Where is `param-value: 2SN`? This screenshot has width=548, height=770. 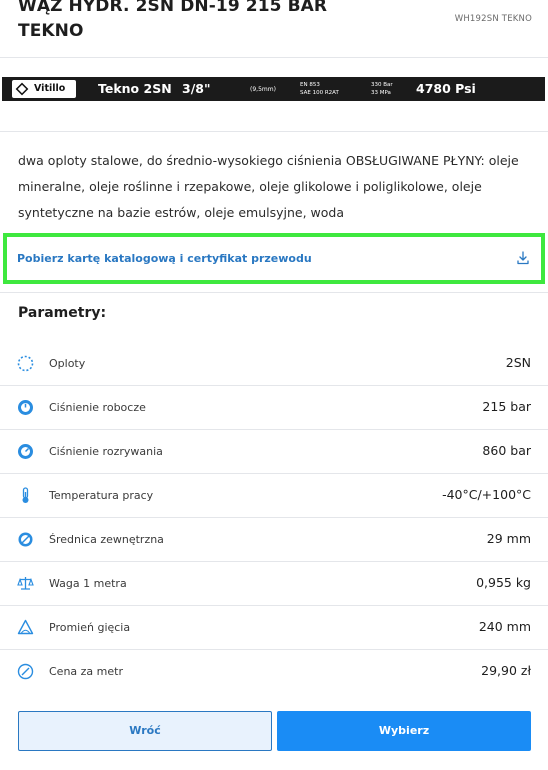 param-value: 2SN is located at coordinates (518, 362).